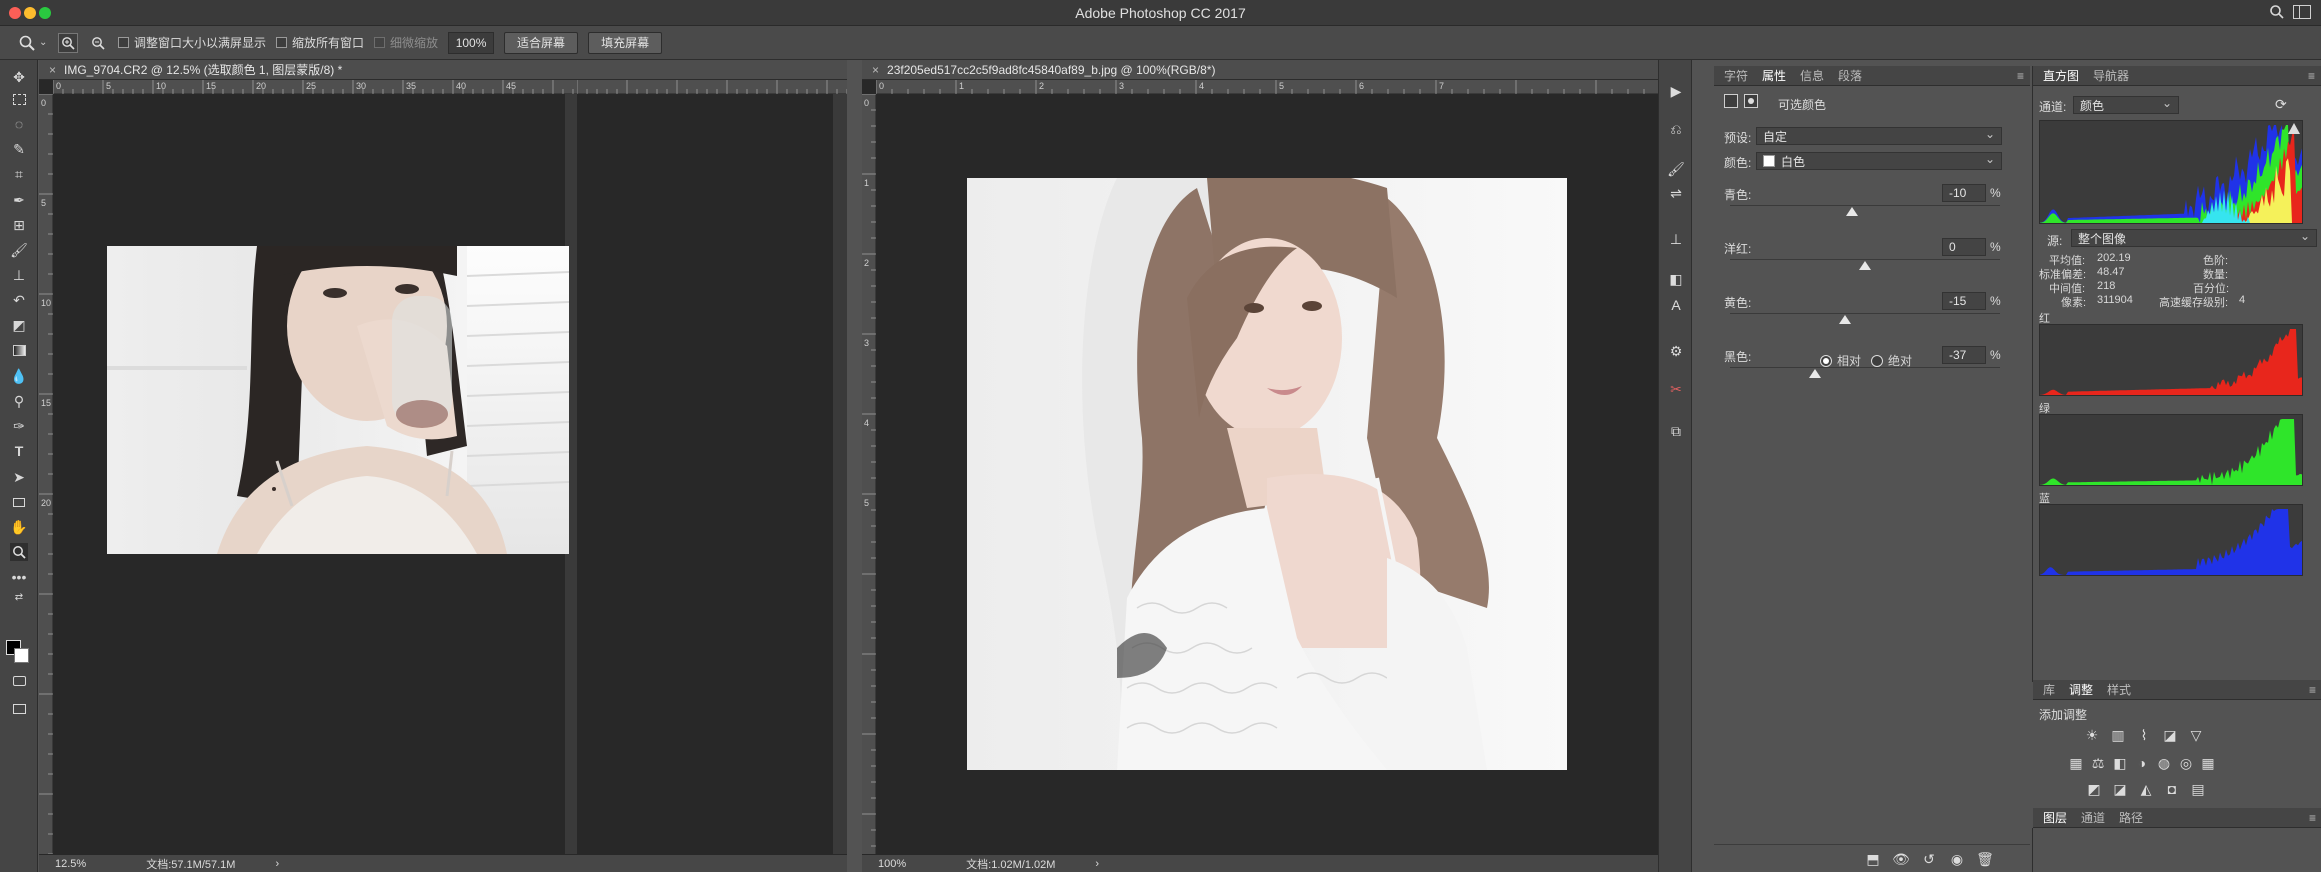 The width and height of the screenshot is (2321, 872). I want to click on canvas-image-drinking-woman, so click(338, 400).